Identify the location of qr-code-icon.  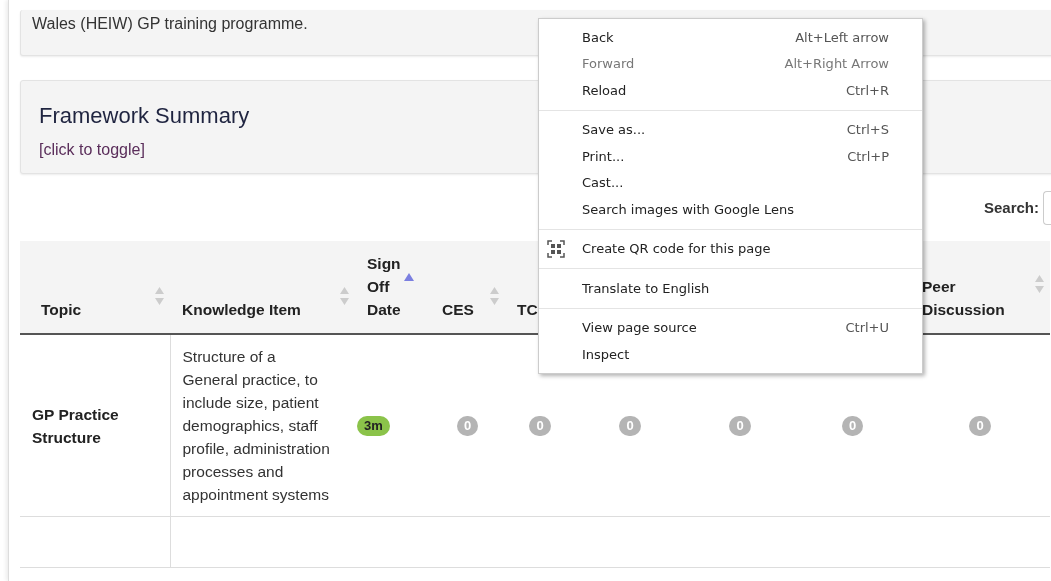
(556, 248).